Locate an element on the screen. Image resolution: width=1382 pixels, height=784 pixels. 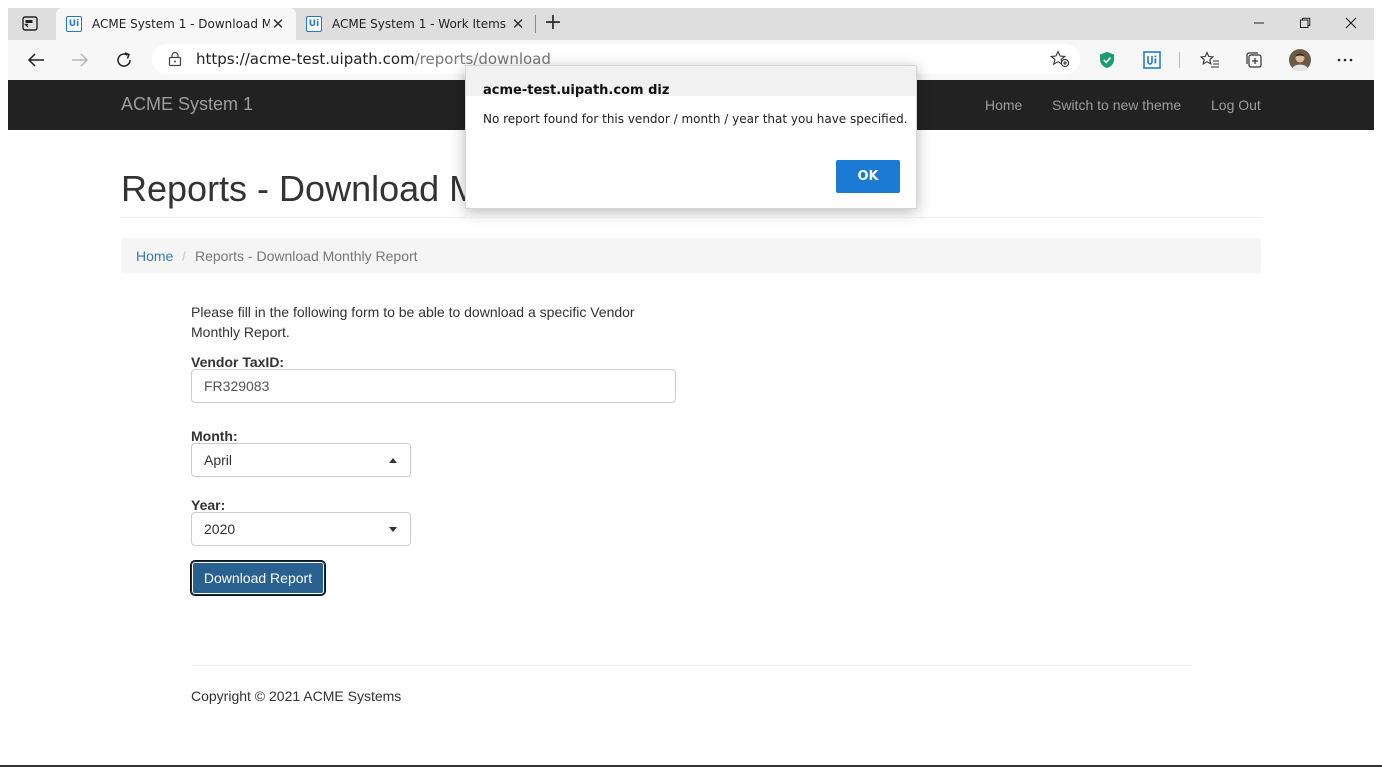
month-select: April is located at coordinates (301, 460).